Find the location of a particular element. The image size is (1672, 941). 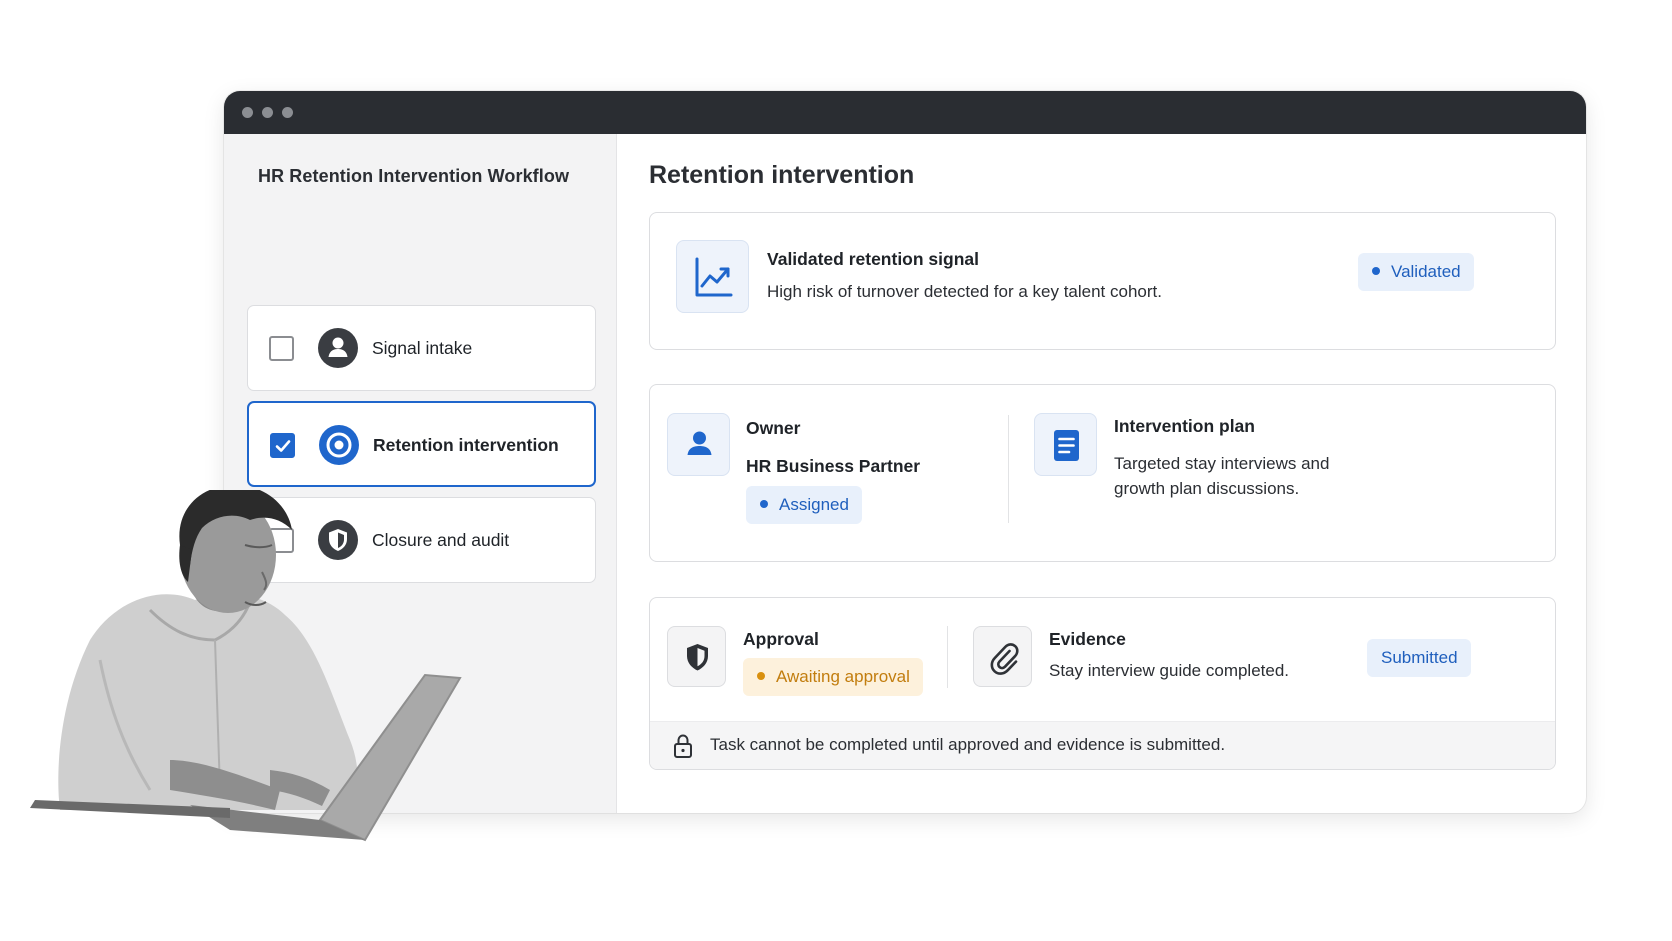

status-badge-submitted: Submitted is located at coordinates (1419, 658).